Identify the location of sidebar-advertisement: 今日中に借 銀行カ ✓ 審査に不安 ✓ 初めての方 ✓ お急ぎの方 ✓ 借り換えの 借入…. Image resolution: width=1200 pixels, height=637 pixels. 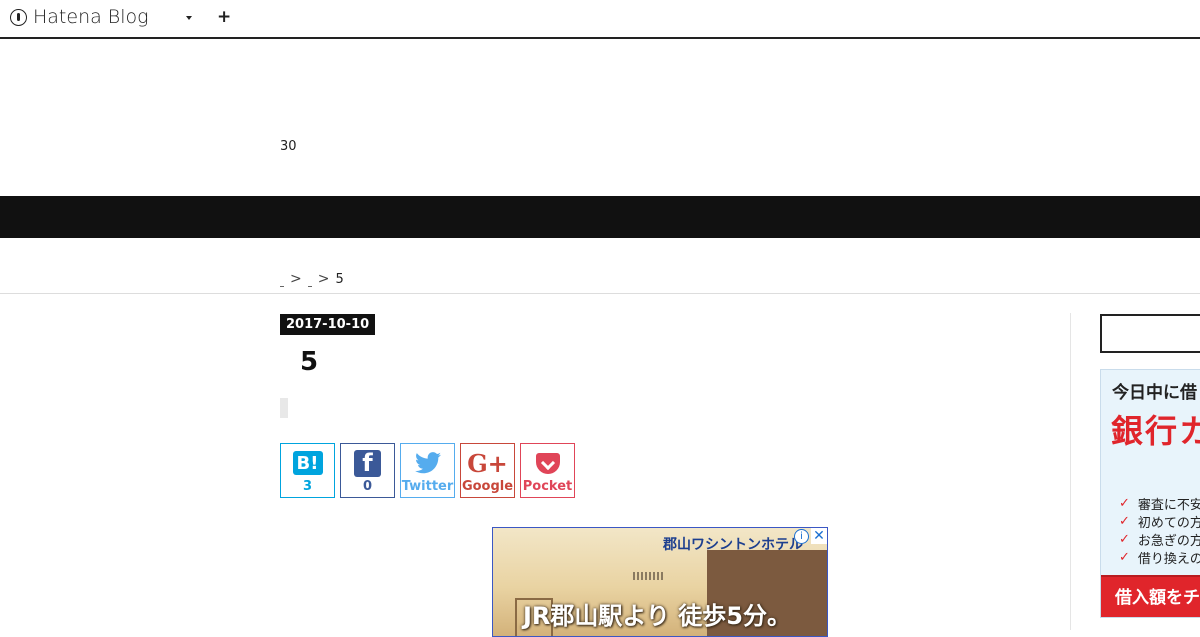
(1150, 493).